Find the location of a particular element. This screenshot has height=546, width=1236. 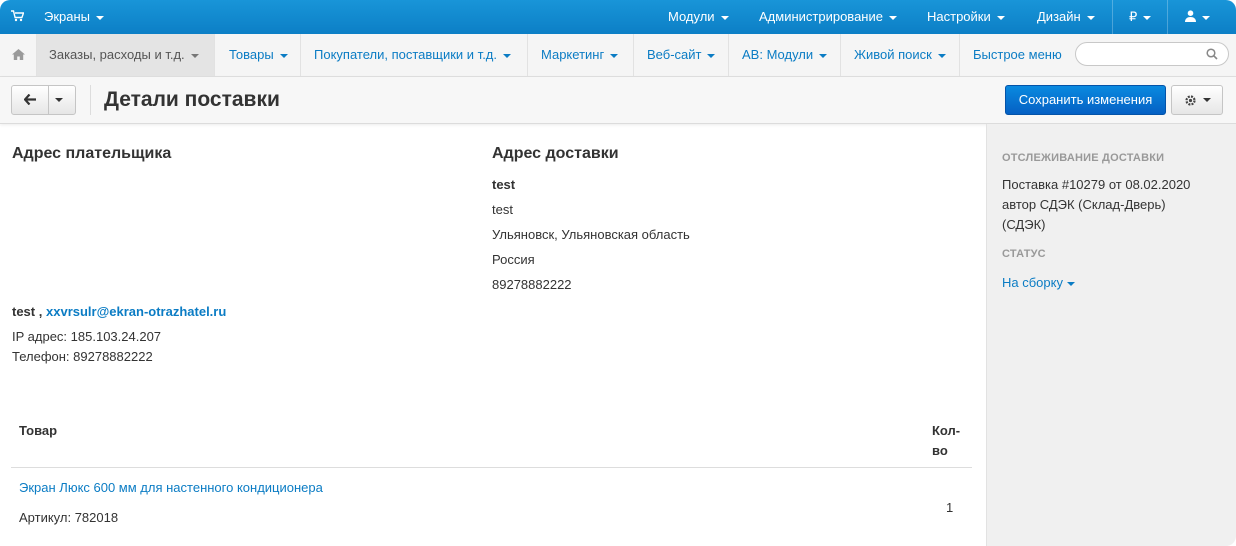

menu-live-search: Живой поиск is located at coordinates (900, 55).